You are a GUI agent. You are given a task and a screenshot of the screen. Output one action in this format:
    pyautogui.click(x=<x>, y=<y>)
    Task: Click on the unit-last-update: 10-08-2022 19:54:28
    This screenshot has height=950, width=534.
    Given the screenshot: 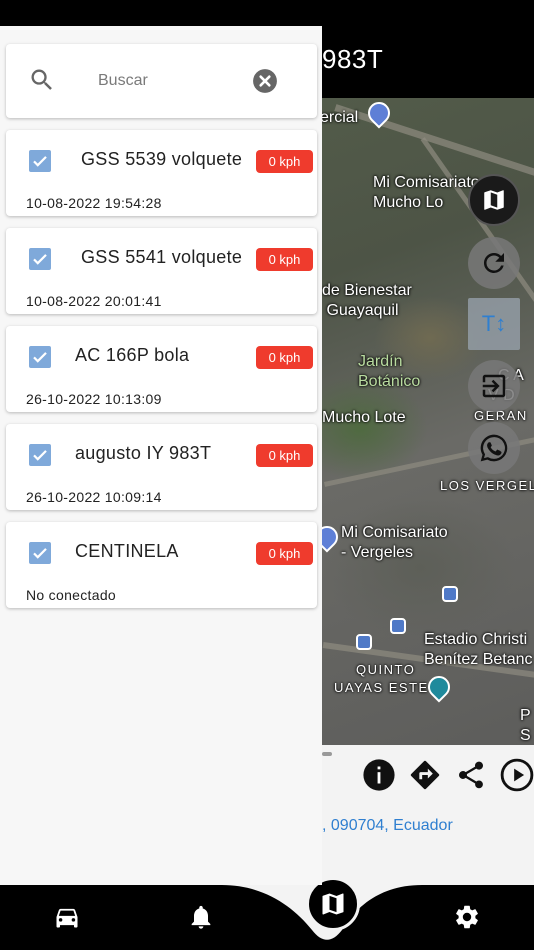 What is the action you would take?
    pyautogui.click(x=94, y=203)
    